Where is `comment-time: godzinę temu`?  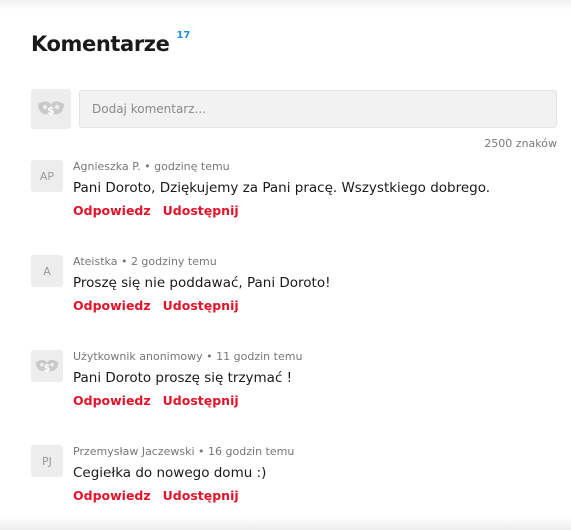 comment-time: godzinę temu is located at coordinates (192, 166).